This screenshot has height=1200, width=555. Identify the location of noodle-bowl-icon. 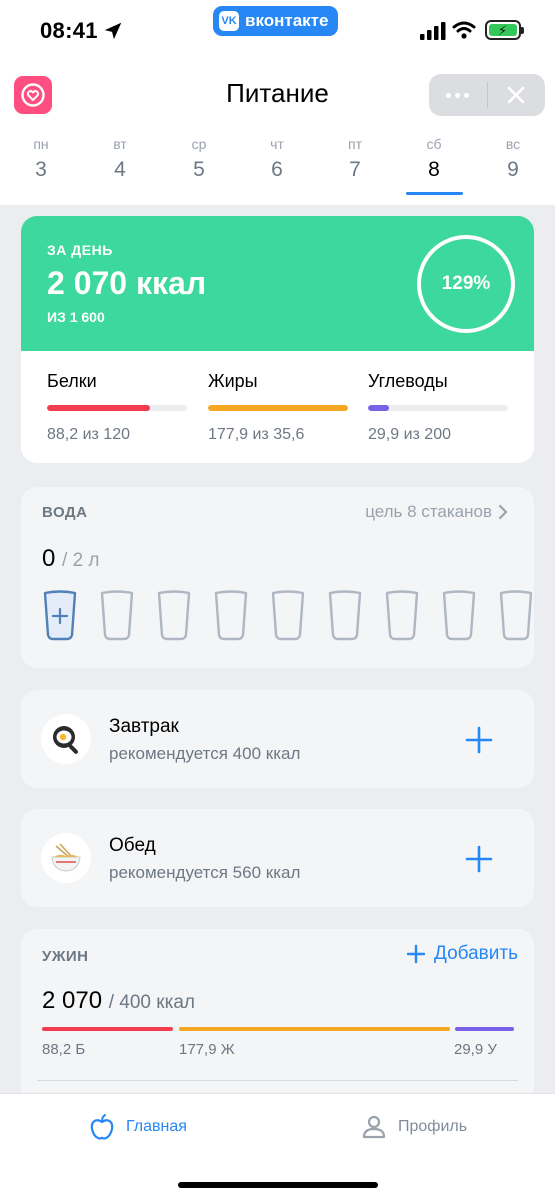
(66, 858).